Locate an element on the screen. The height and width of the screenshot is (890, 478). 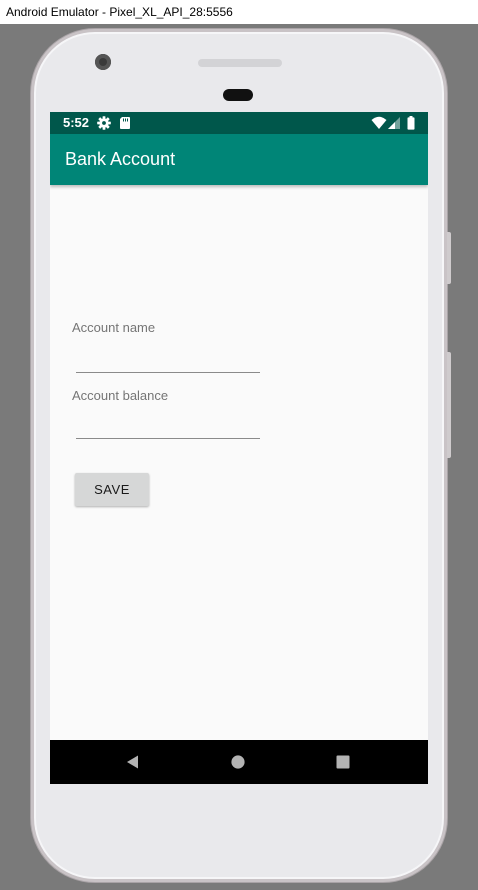
account-name-input is located at coordinates (168, 359).